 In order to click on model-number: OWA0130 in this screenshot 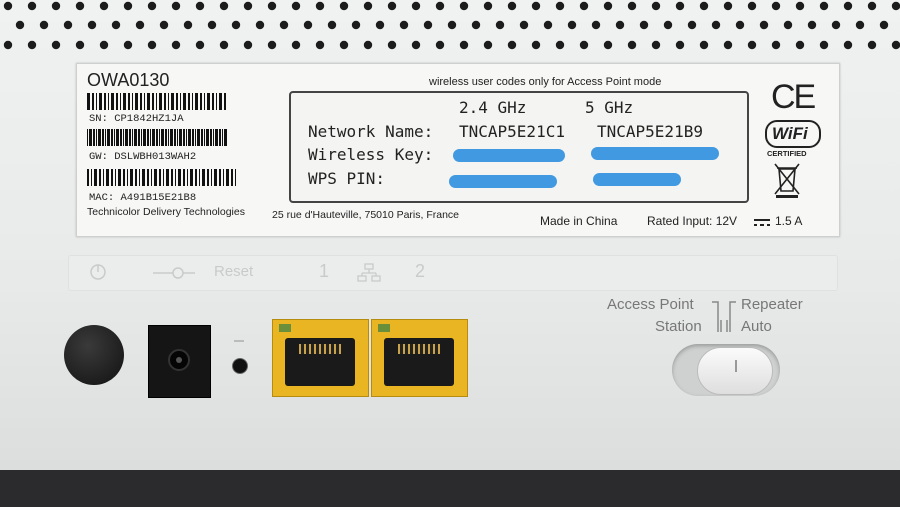, I will do `click(128, 80)`.